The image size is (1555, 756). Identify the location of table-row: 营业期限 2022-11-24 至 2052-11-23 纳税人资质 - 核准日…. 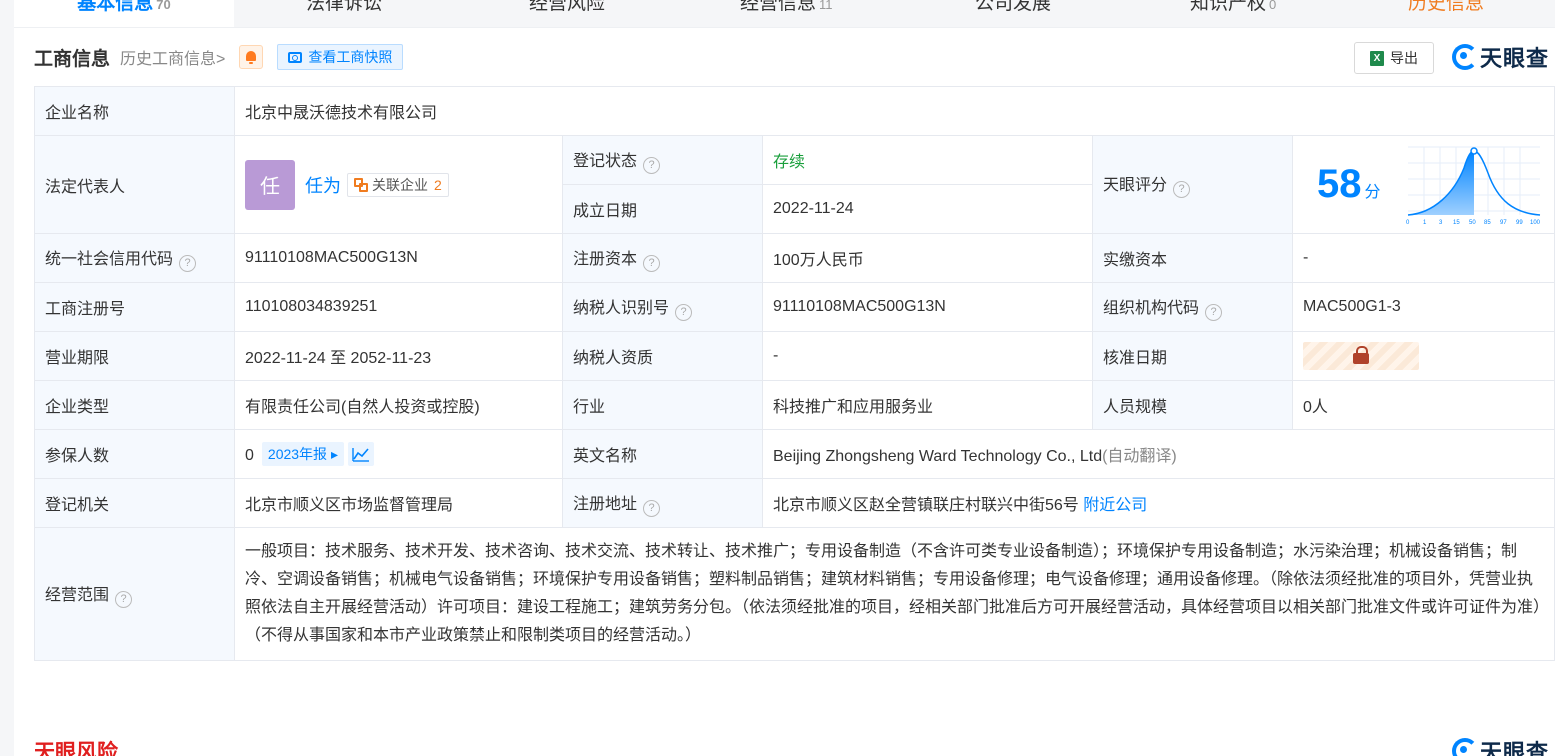
(794, 356).